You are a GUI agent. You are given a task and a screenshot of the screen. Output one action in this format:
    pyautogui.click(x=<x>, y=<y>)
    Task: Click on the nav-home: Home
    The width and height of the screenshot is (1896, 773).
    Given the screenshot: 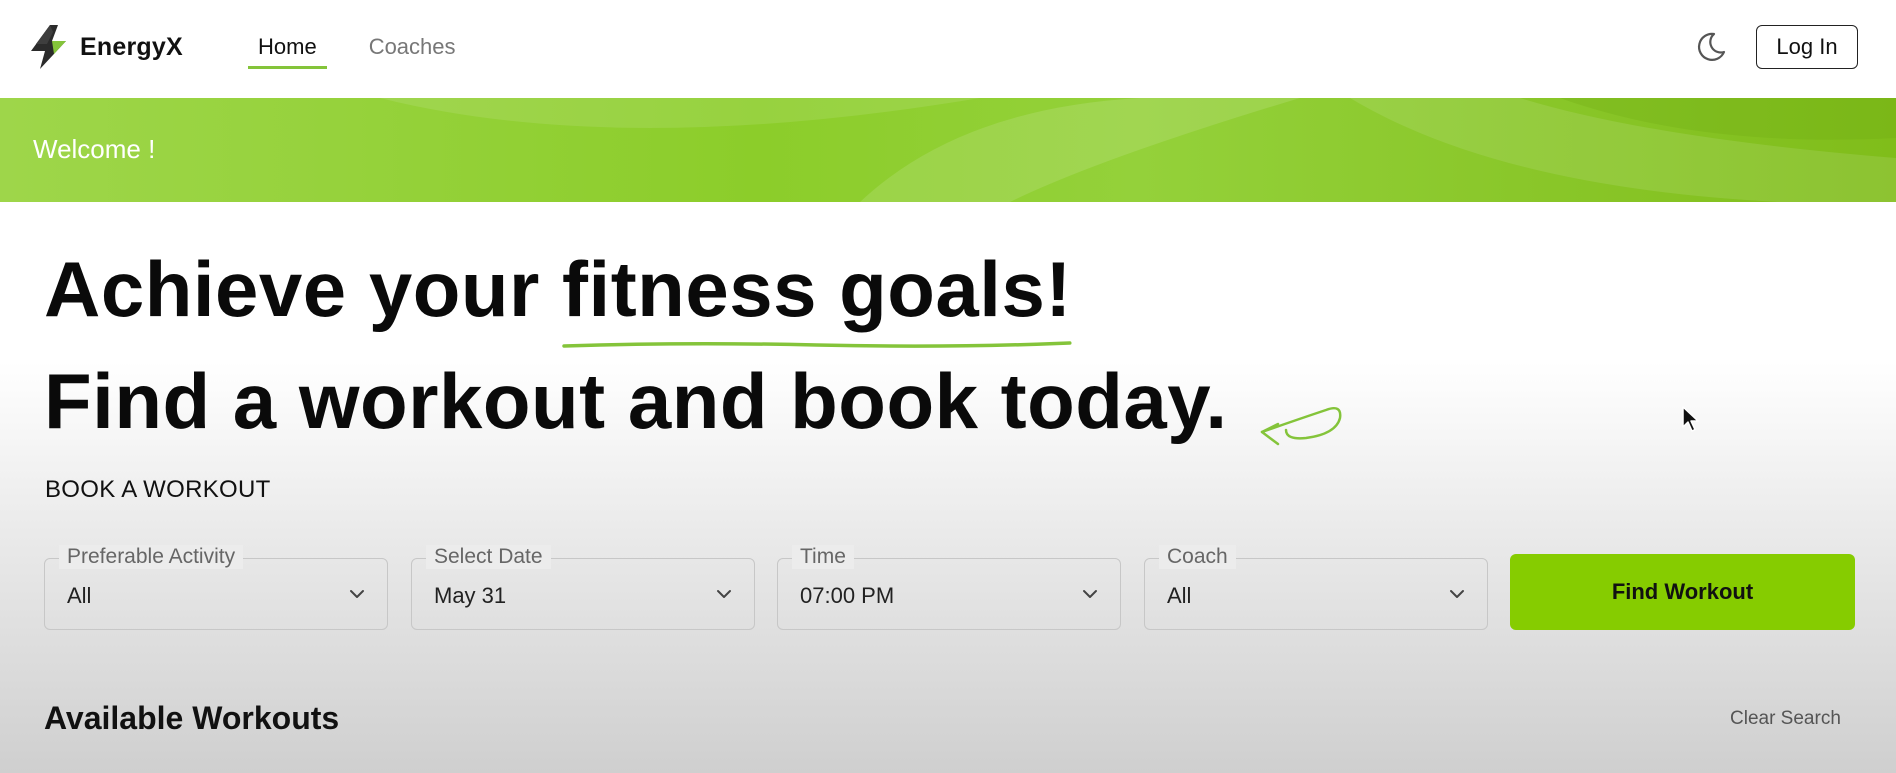 What is the action you would take?
    pyautogui.click(x=287, y=50)
    